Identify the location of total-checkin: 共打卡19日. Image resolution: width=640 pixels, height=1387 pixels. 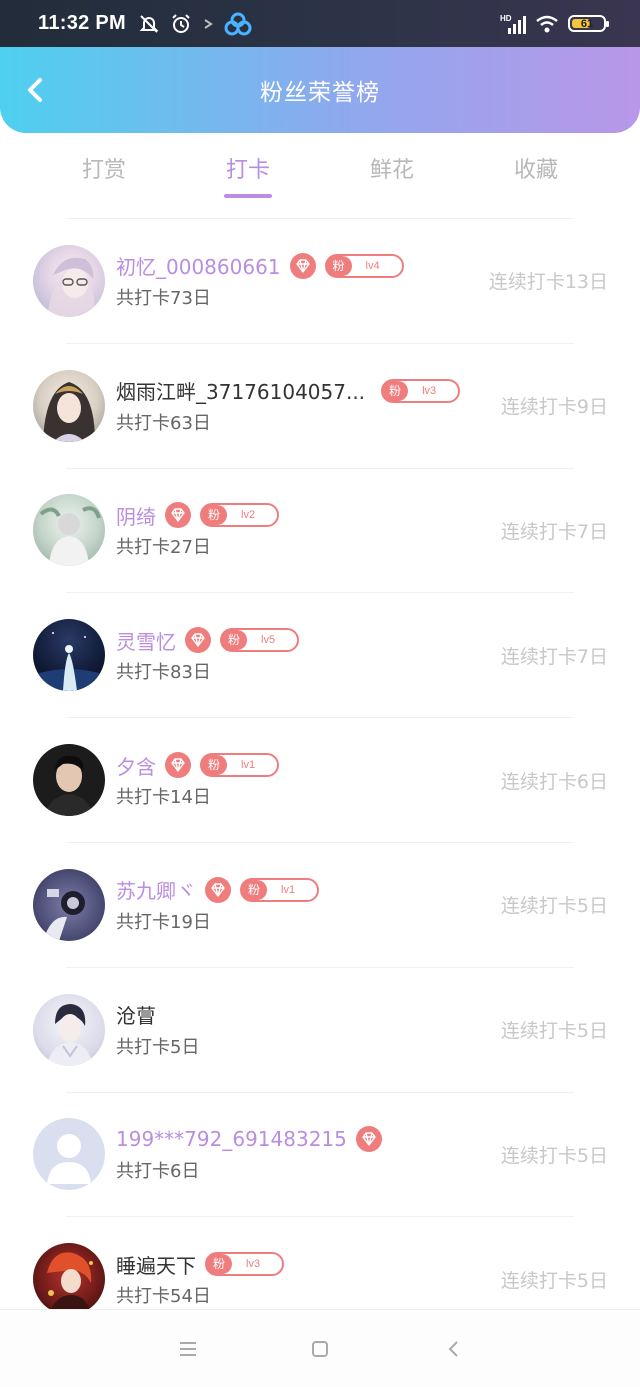
(163, 922).